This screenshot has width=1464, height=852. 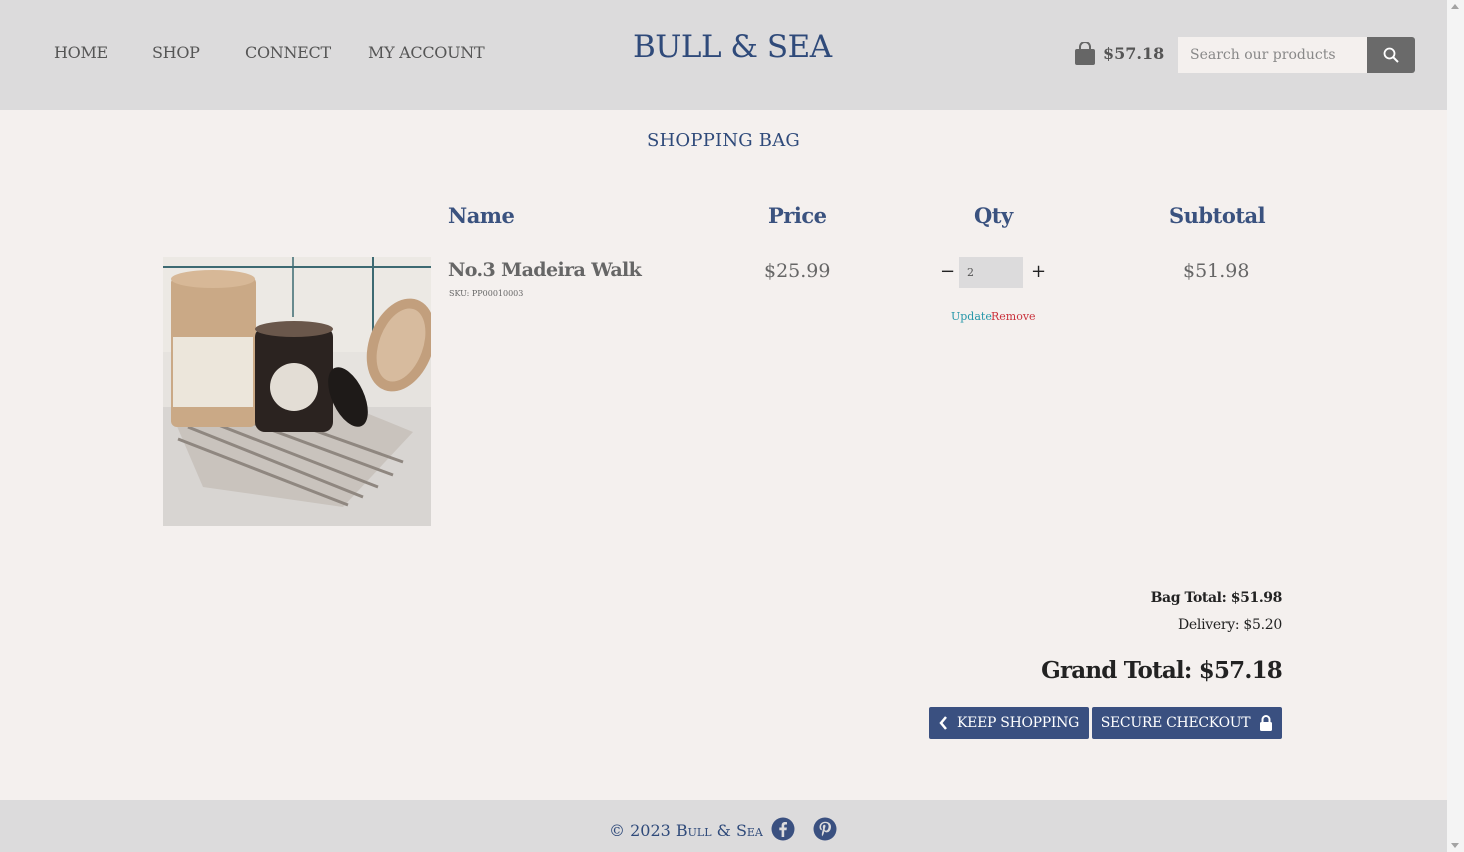 I want to click on search-form, so click(x=1296, y=55).